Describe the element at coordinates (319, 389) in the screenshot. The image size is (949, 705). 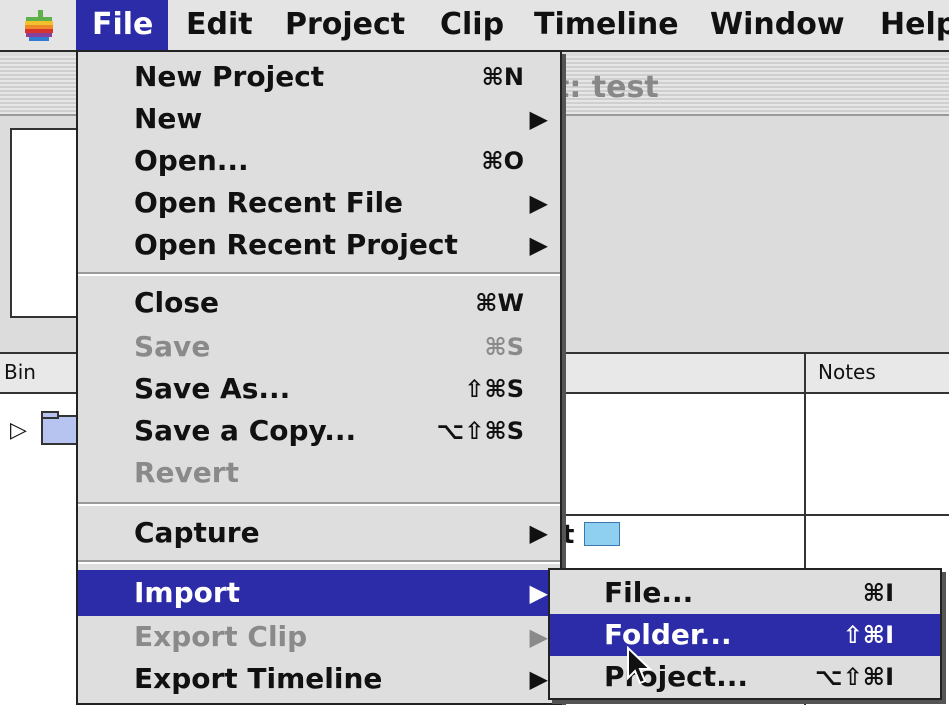
I see `menu-item-save-as: Save As... ⇧⌘S` at that location.